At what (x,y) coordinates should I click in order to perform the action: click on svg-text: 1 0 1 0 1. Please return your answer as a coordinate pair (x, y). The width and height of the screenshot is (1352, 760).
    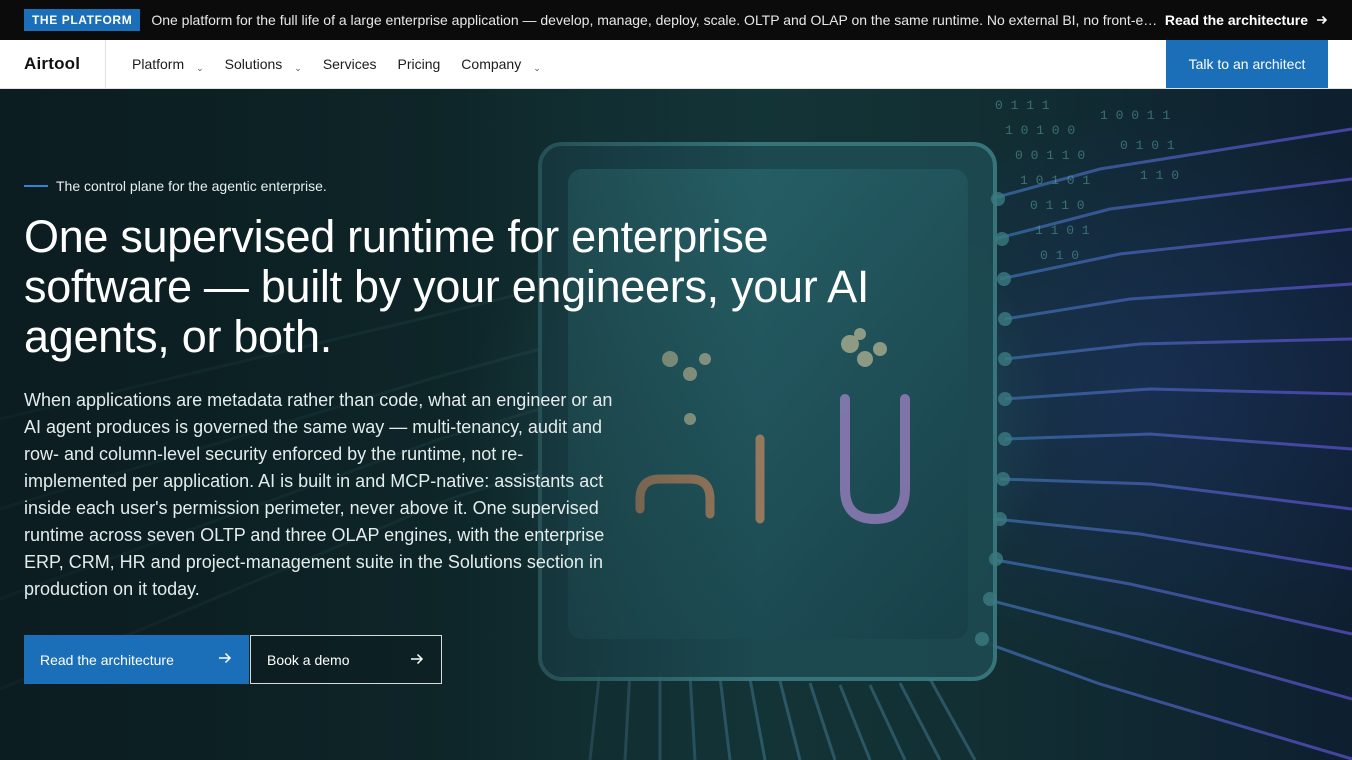
    Looking at the image, I should click on (1055, 180).